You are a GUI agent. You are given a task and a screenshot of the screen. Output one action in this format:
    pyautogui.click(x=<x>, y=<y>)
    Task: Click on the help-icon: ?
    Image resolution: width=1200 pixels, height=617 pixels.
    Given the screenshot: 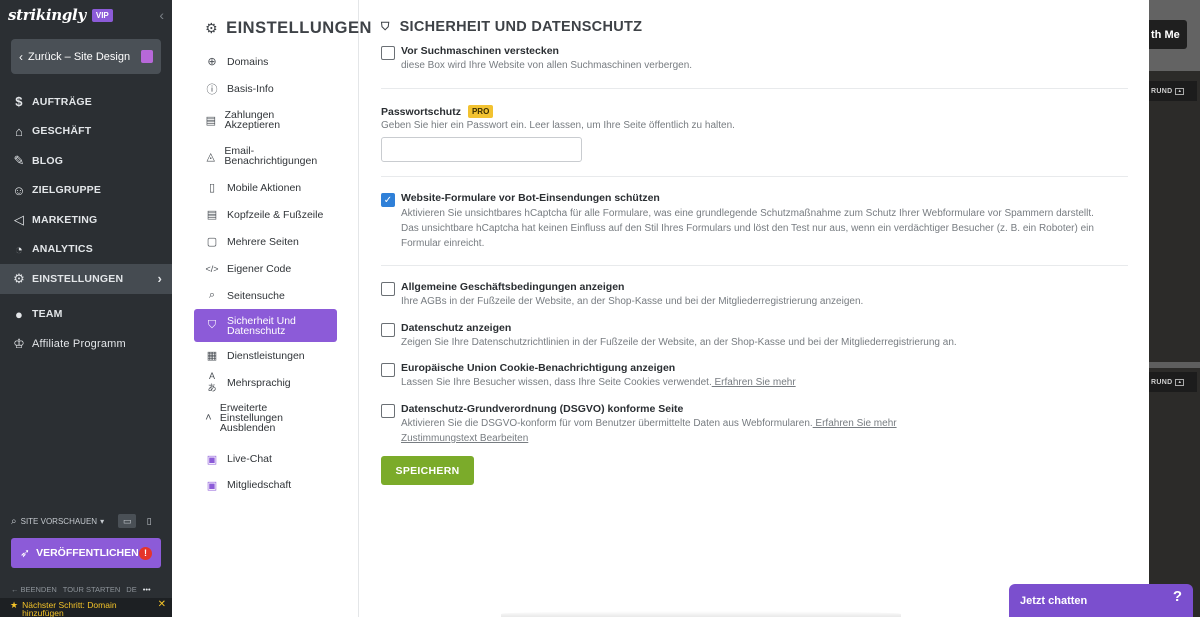 What is the action you would take?
    pyautogui.click(x=1177, y=596)
    